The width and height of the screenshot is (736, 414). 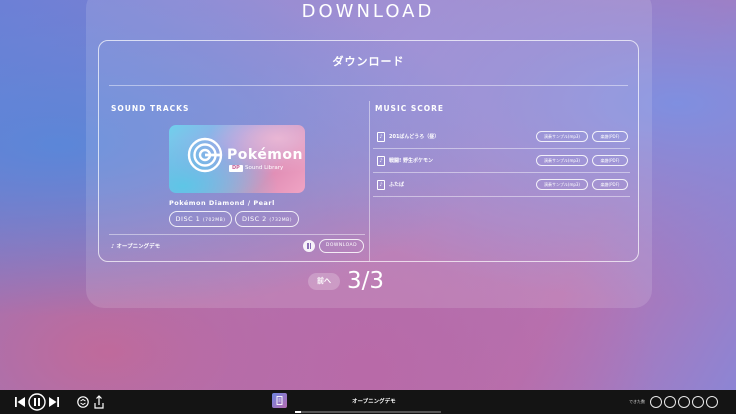 I want to click on score-title: ふたば, so click(x=397, y=185).